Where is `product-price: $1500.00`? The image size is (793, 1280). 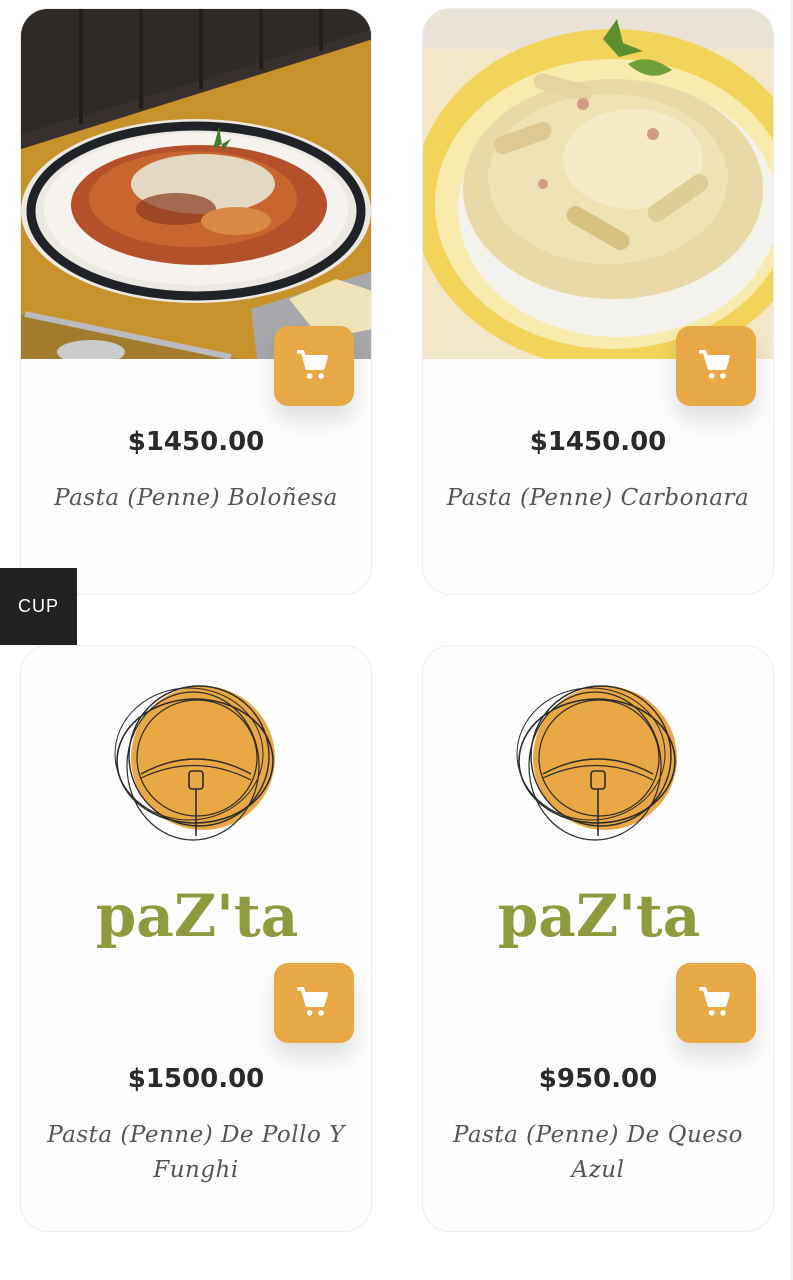
product-price: $1500.00 is located at coordinates (196, 1079).